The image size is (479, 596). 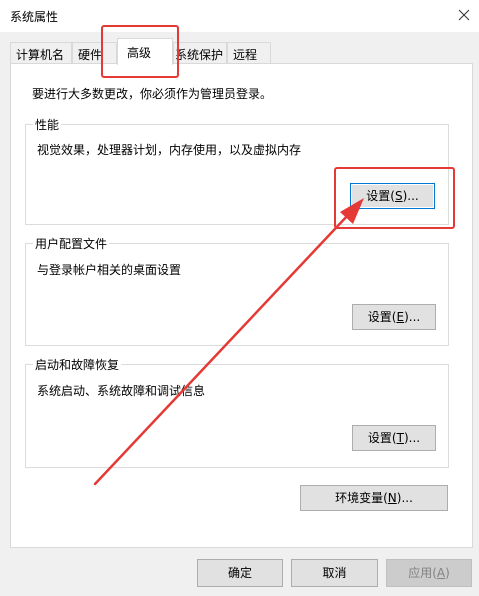 What do you see at coordinates (400, 438) in the screenshot?
I see `access-key: T` at bounding box center [400, 438].